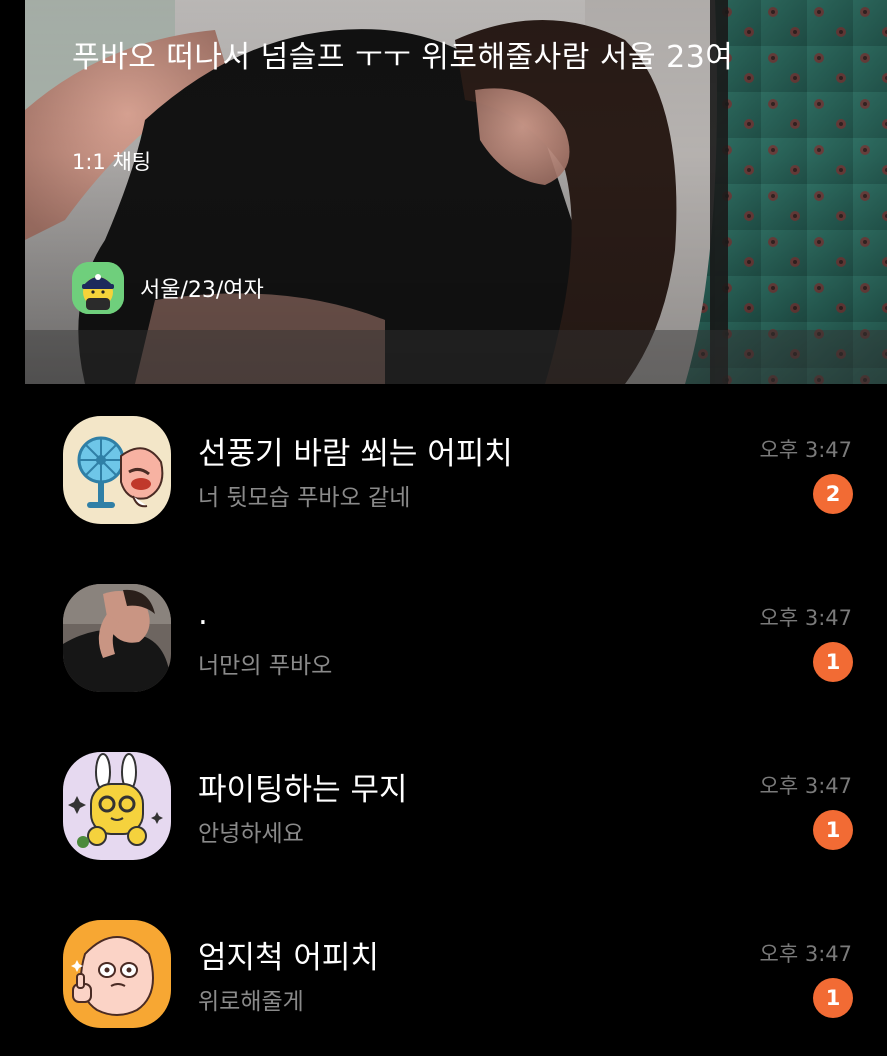  I want to click on host-avatar-icon, so click(98, 288).